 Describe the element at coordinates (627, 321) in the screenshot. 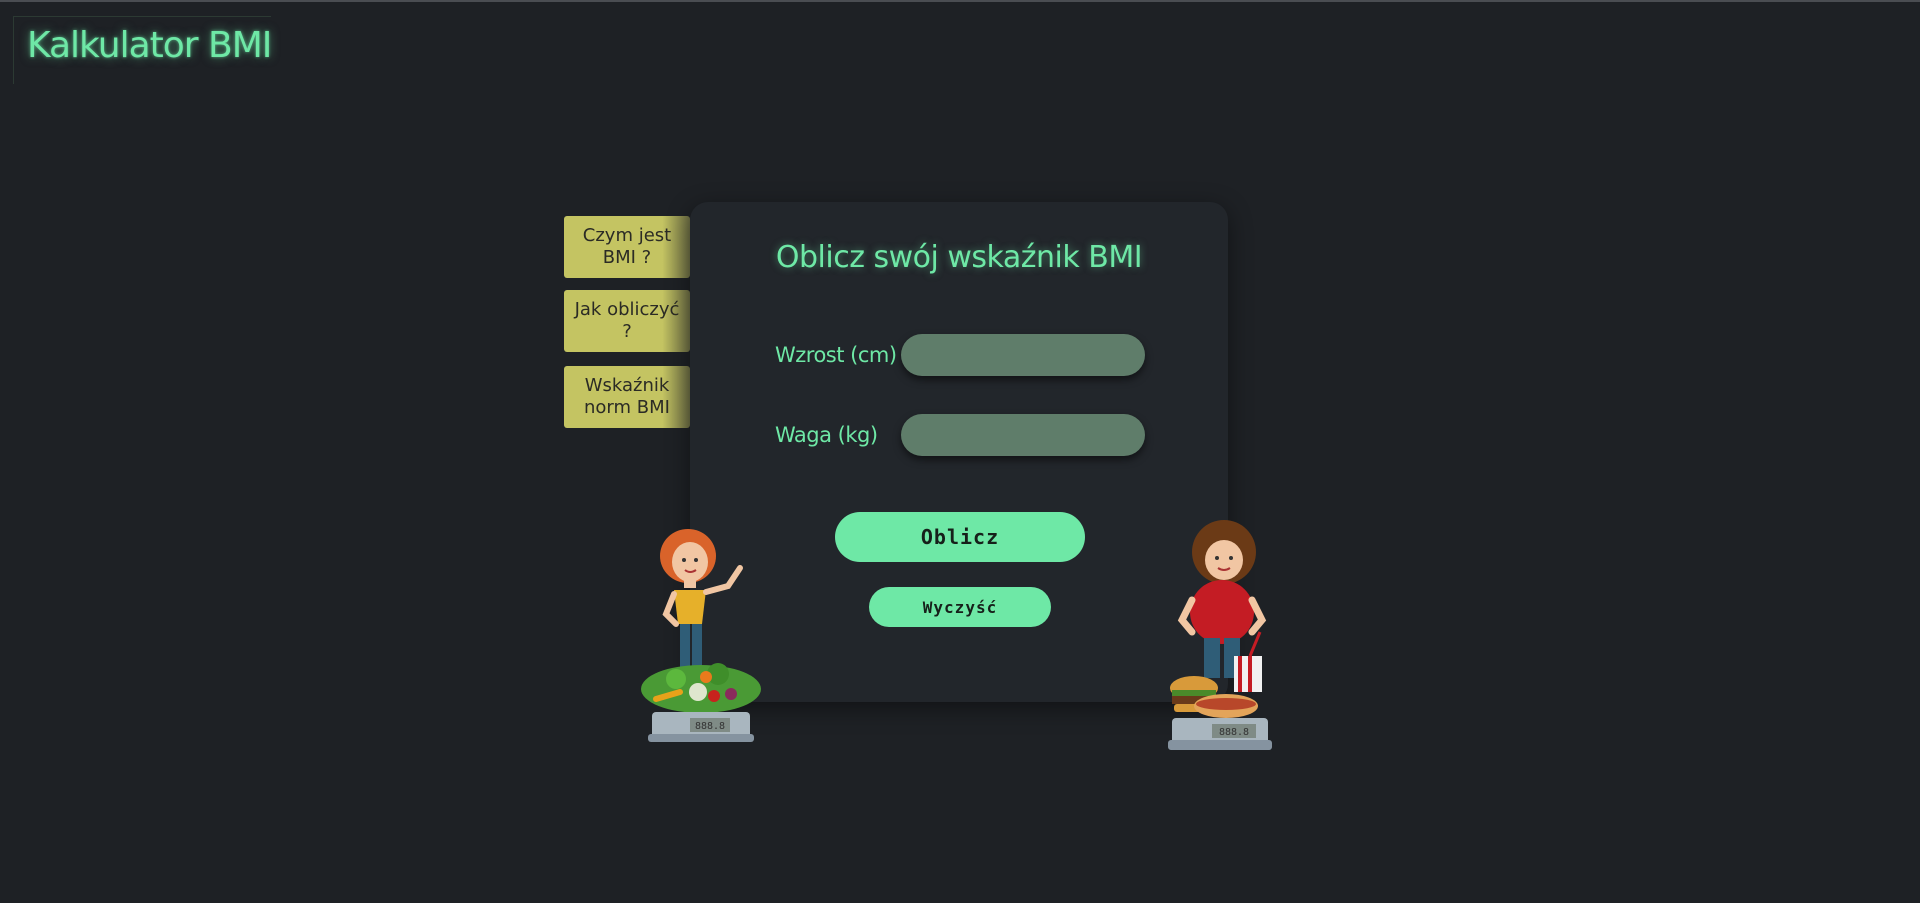

I see `tab-how-to-calculate: Jak obliczyć ?` at that location.